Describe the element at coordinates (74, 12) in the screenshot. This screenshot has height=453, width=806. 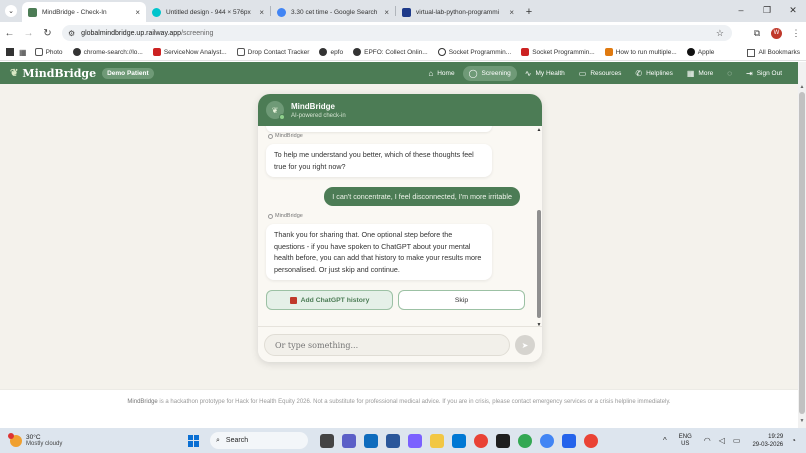
I see `tab-title: MindBridge - Check-In` at that location.